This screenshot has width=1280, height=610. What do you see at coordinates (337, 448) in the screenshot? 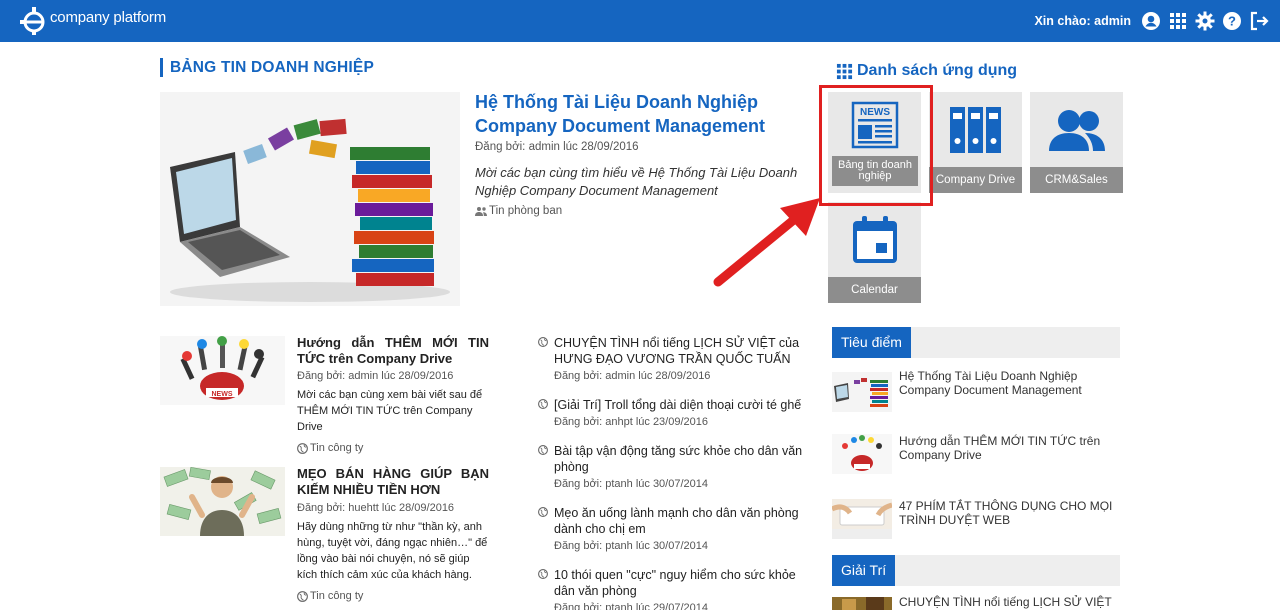
I see `news-category-1-label: Tin công ty` at bounding box center [337, 448].